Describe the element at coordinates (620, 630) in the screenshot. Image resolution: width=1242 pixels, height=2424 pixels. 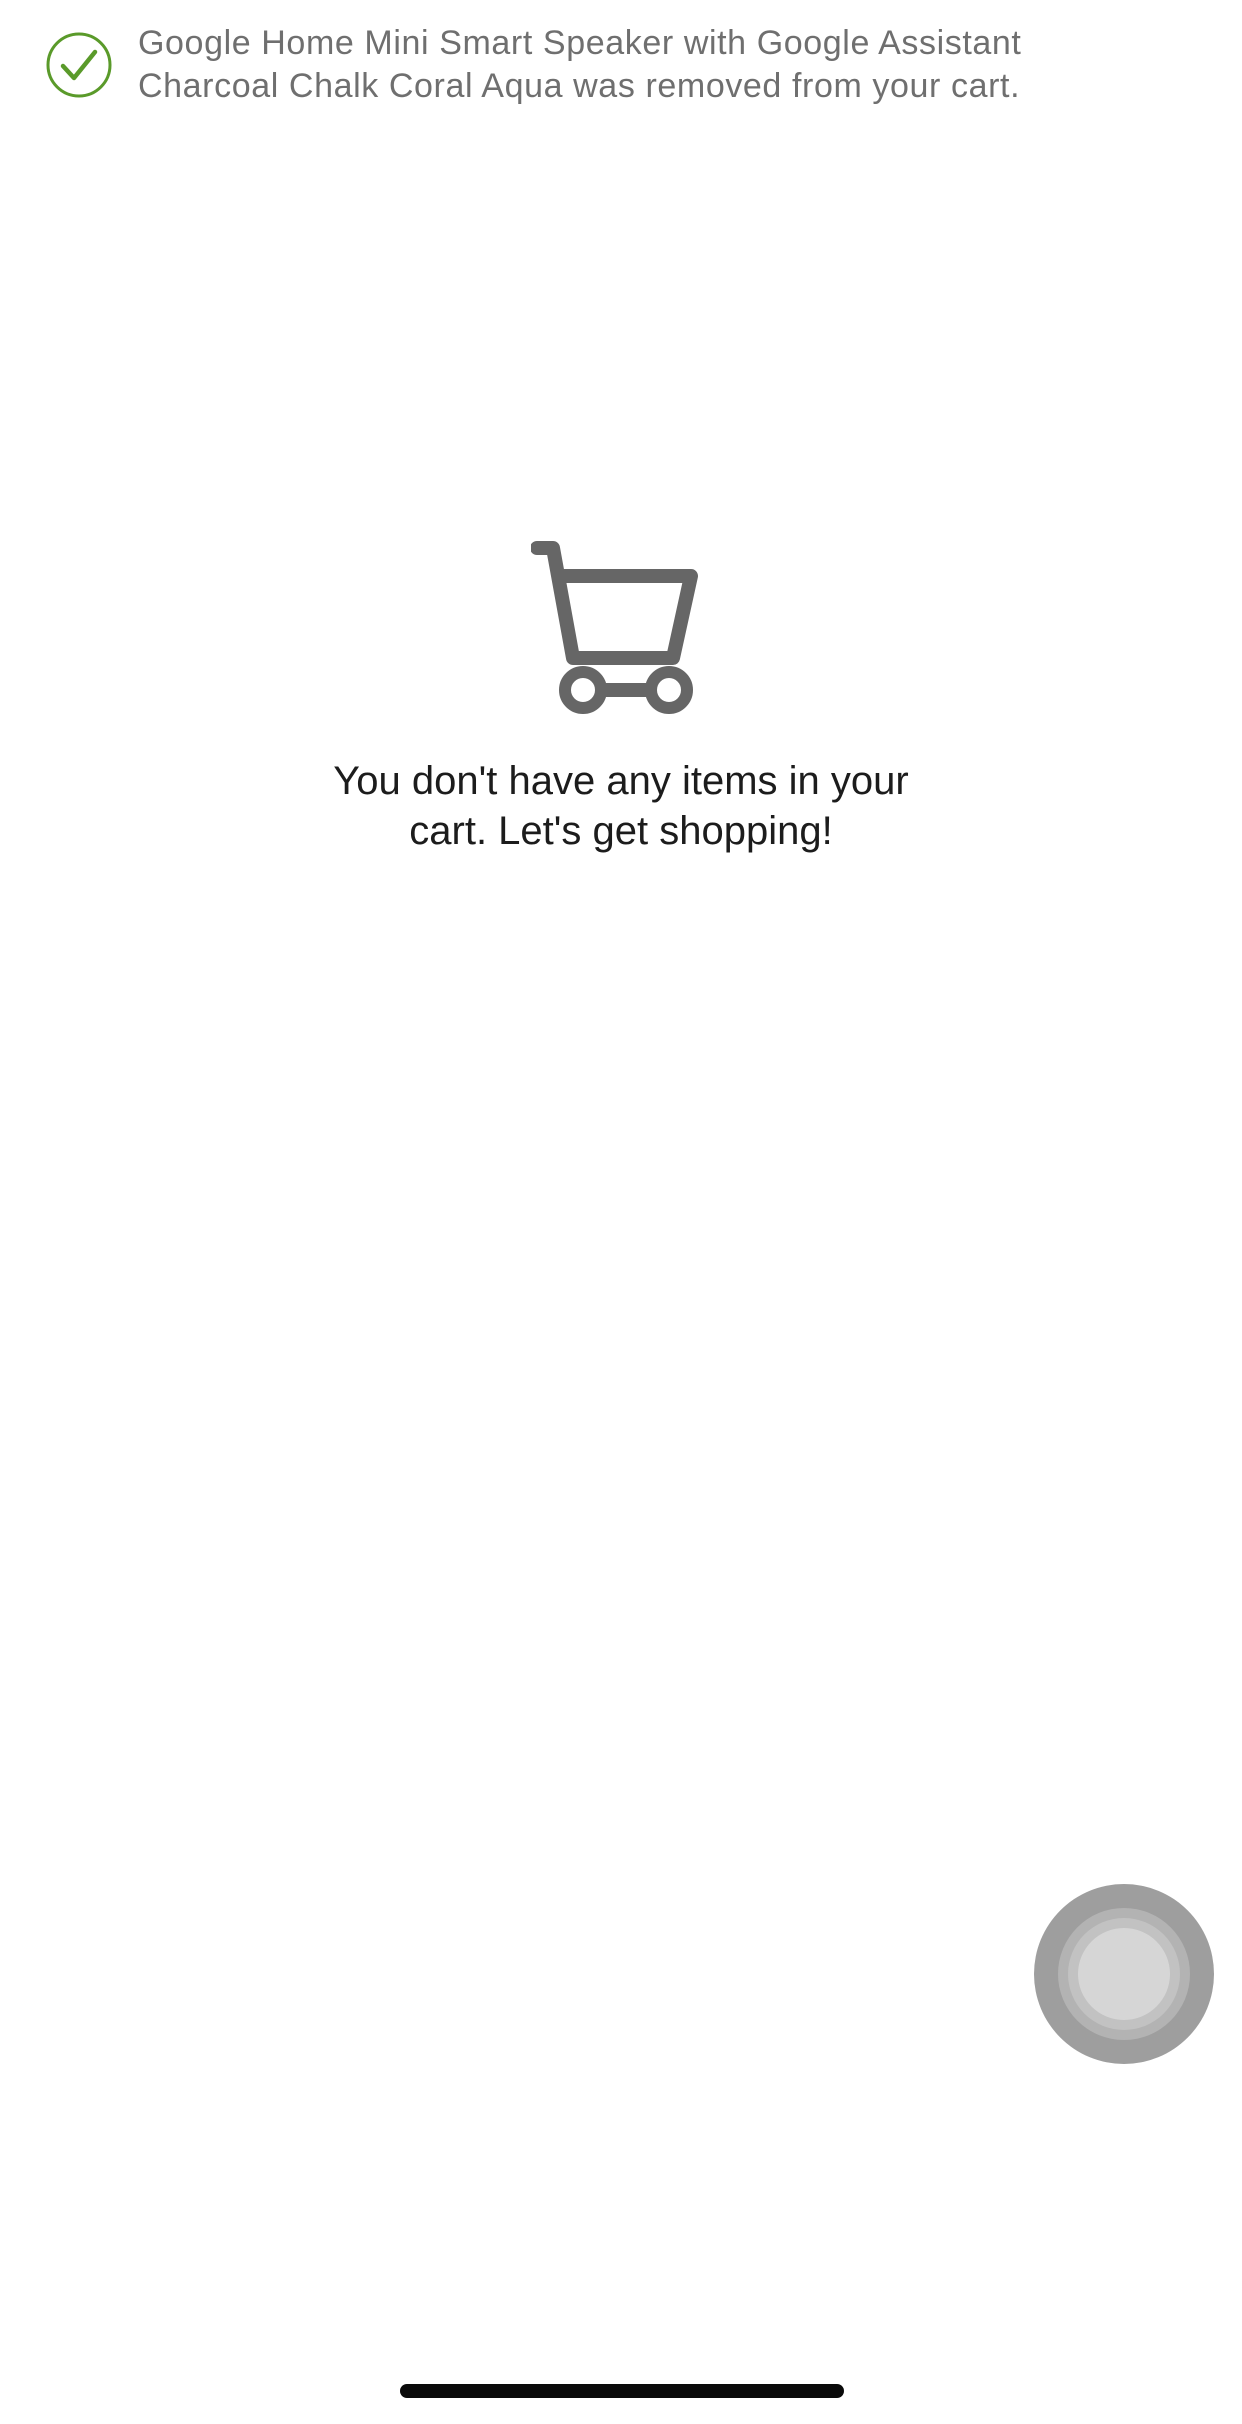
I see `shopping-cart-icon` at that location.